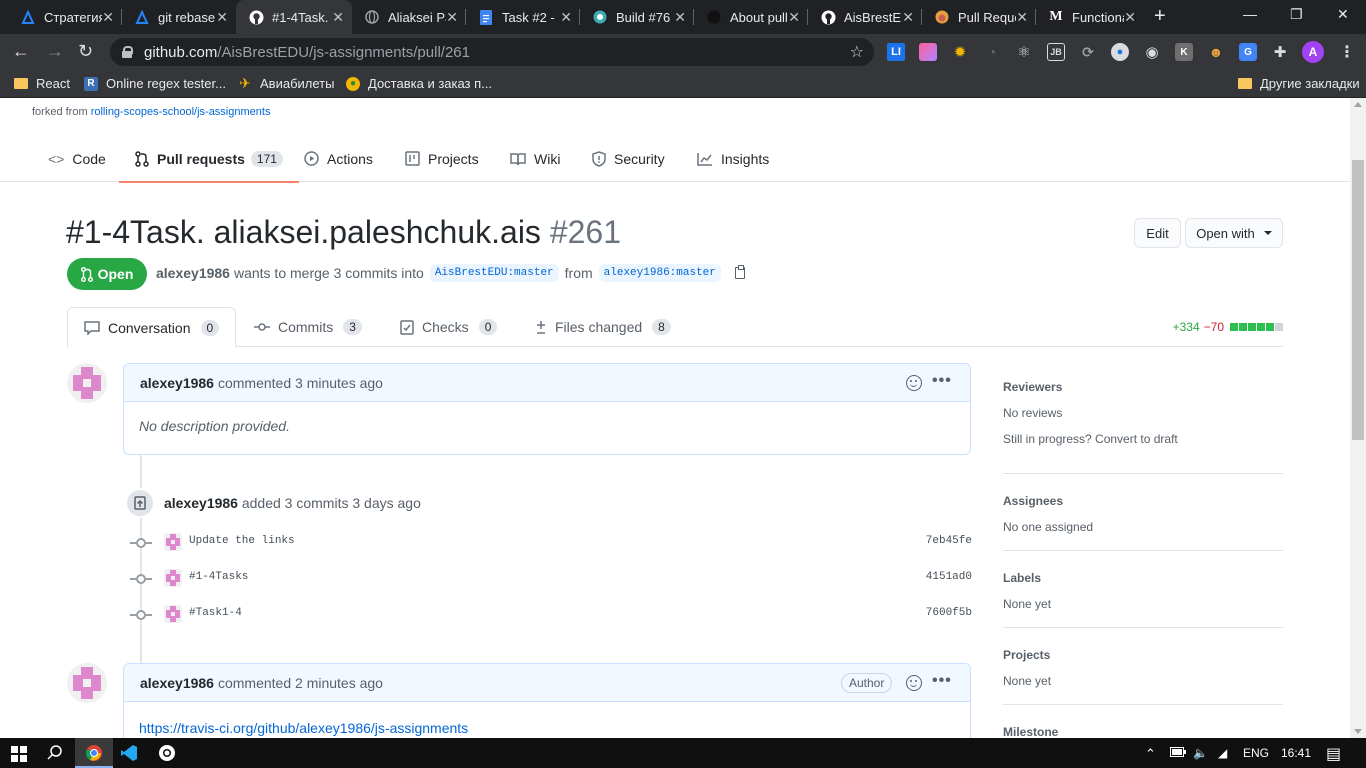 The width and height of the screenshot is (1366, 768). Describe the element at coordinates (193, 273) in the screenshot. I see `pr-author-link: alexey1986` at that location.